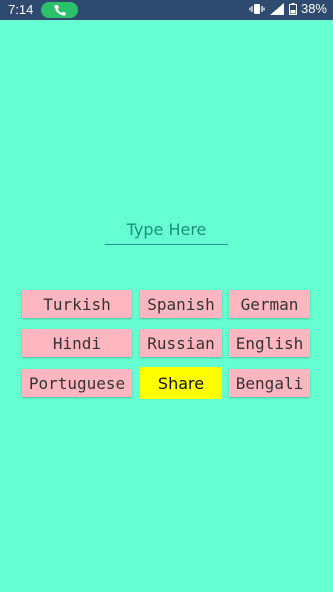 This screenshot has height=592, width=333. I want to click on german-button: German, so click(269, 304).